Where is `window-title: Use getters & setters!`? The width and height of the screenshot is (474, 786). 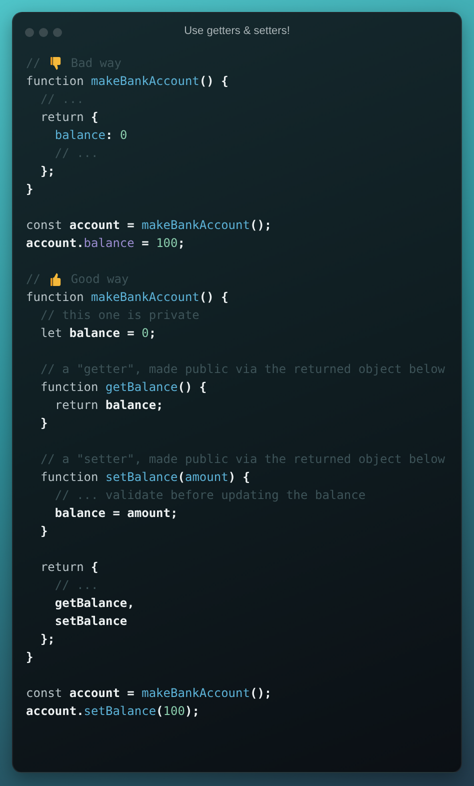 window-title: Use getters & setters! is located at coordinates (237, 31).